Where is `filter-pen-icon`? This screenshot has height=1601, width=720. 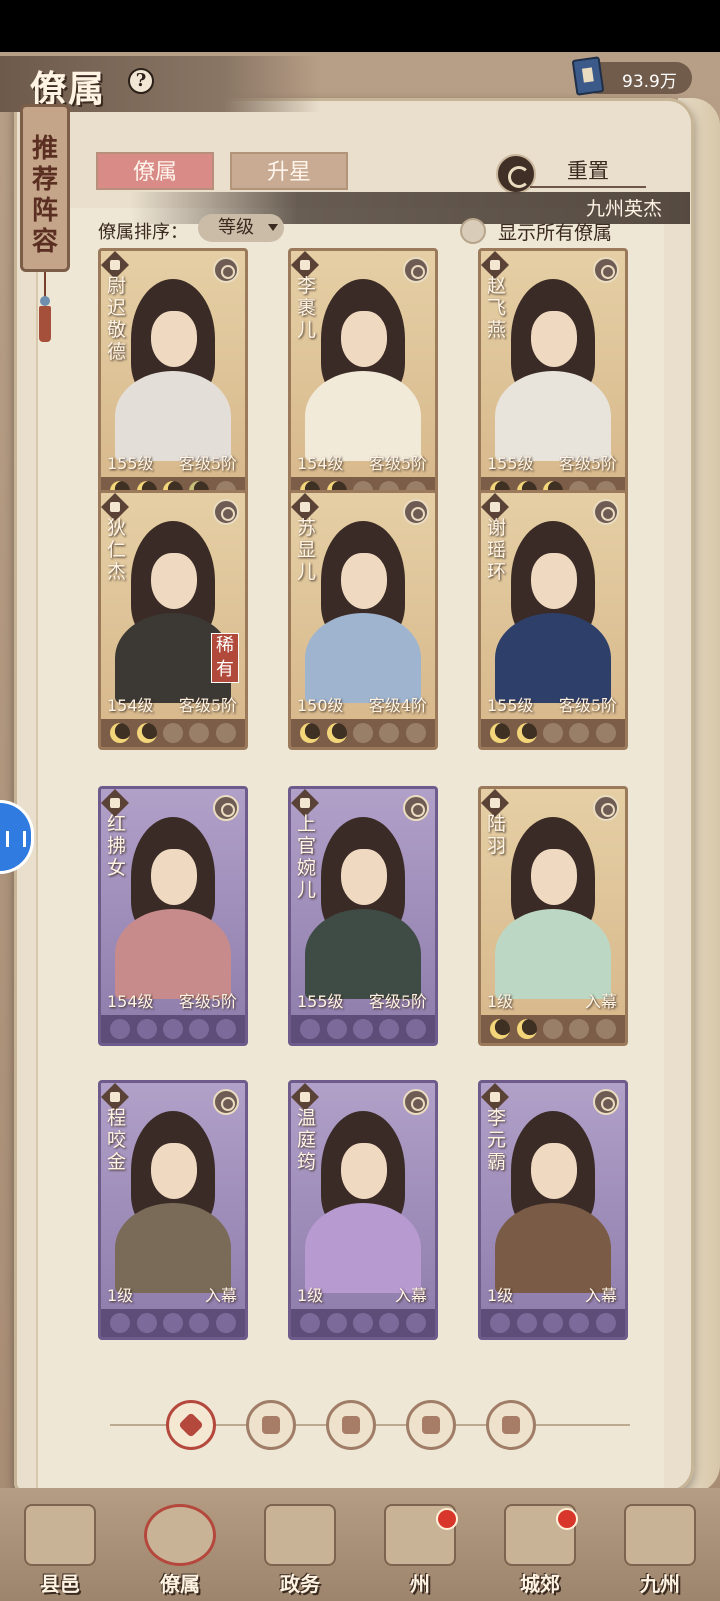 filter-pen-icon is located at coordinates (351, 1425).